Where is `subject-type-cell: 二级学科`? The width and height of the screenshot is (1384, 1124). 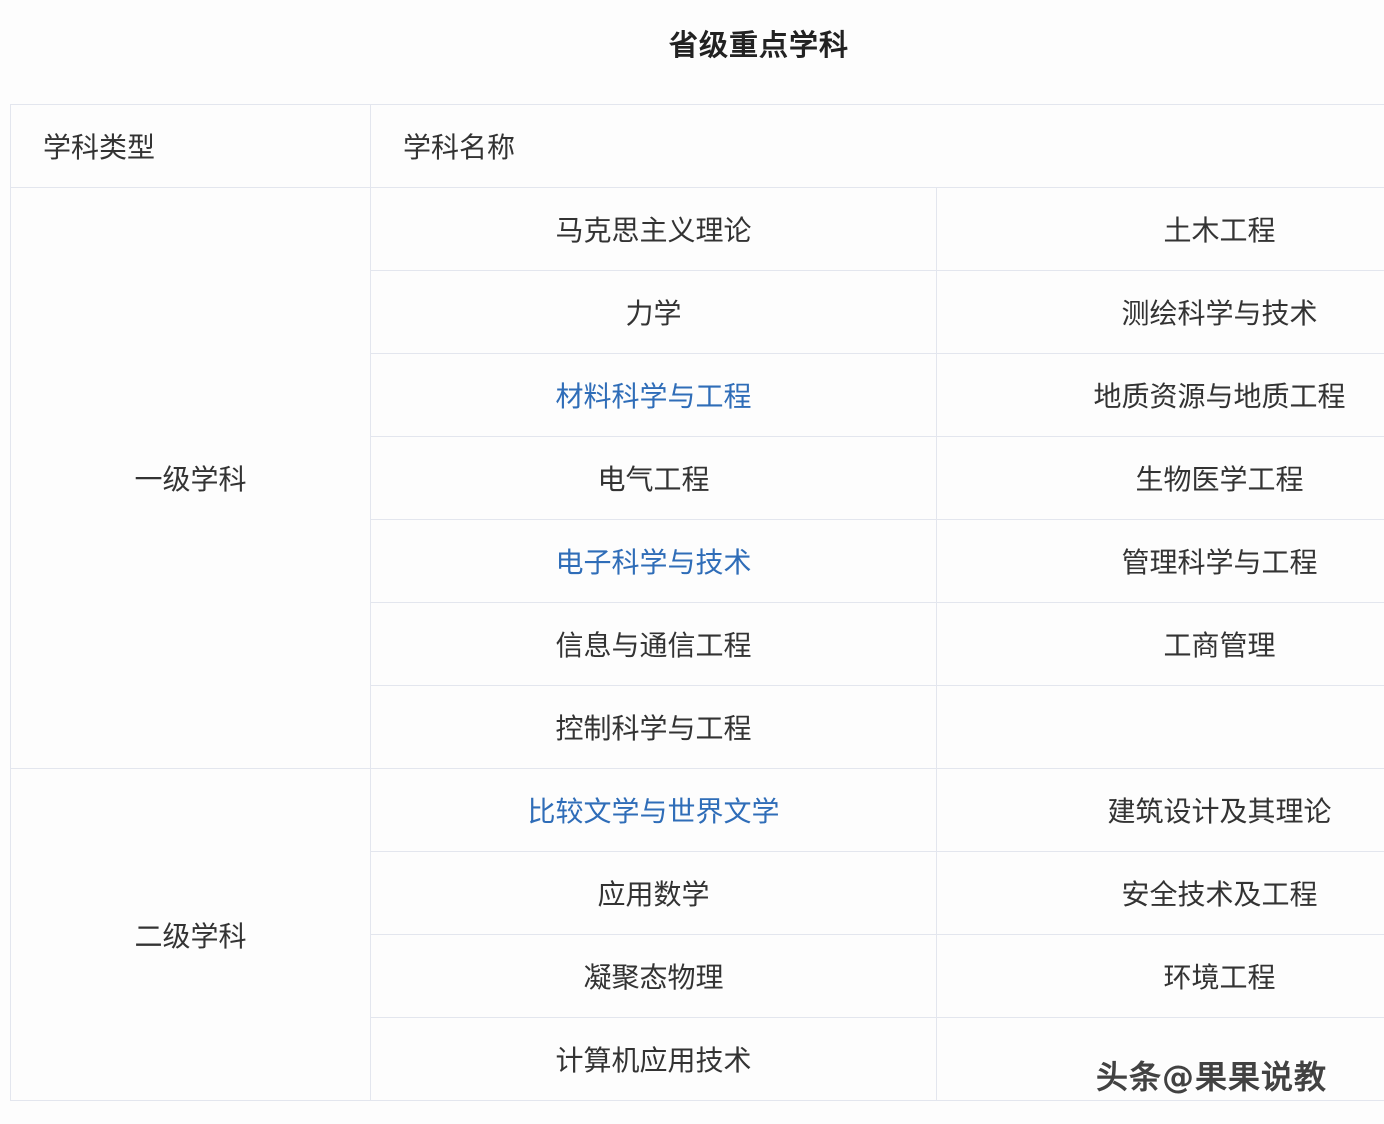
subject-type-cell: 二级学科 is located at coordinates (190, 934).